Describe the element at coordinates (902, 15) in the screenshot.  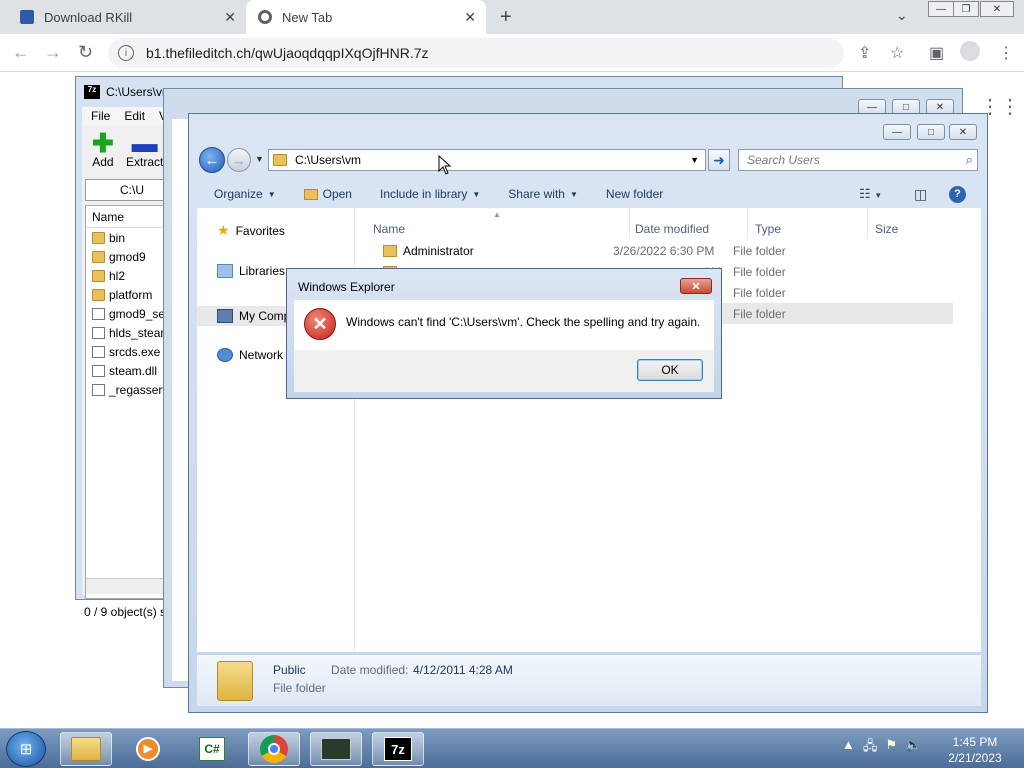
I see `chevron-down-icon: ⌄` at that location.